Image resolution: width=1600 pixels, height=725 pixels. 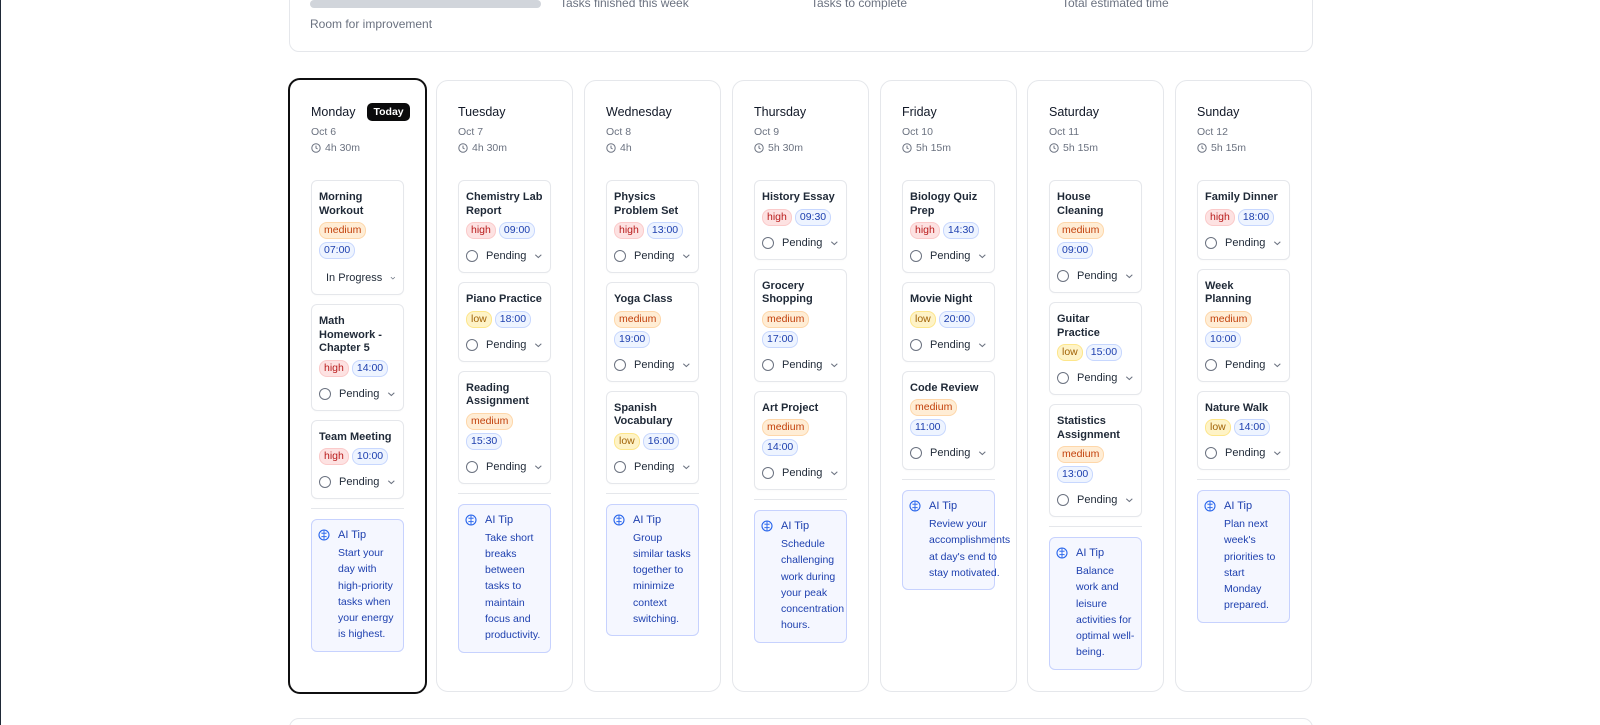 What do you see at coordinates (1095, 348) in the screenshot?
I see `task-card: Guitar Practice low 15:00 Pending` at bounding box center [1095, 348].